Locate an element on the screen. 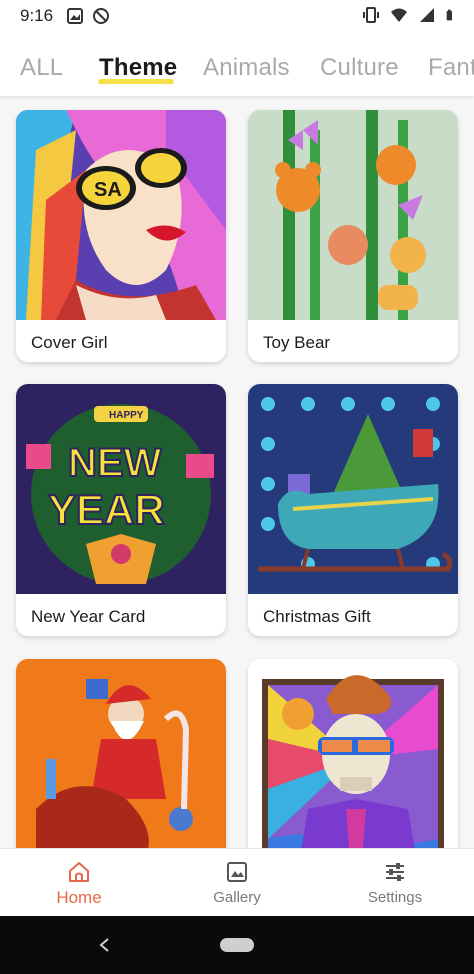  svg-text: SA is located at coordinates (108, 190).